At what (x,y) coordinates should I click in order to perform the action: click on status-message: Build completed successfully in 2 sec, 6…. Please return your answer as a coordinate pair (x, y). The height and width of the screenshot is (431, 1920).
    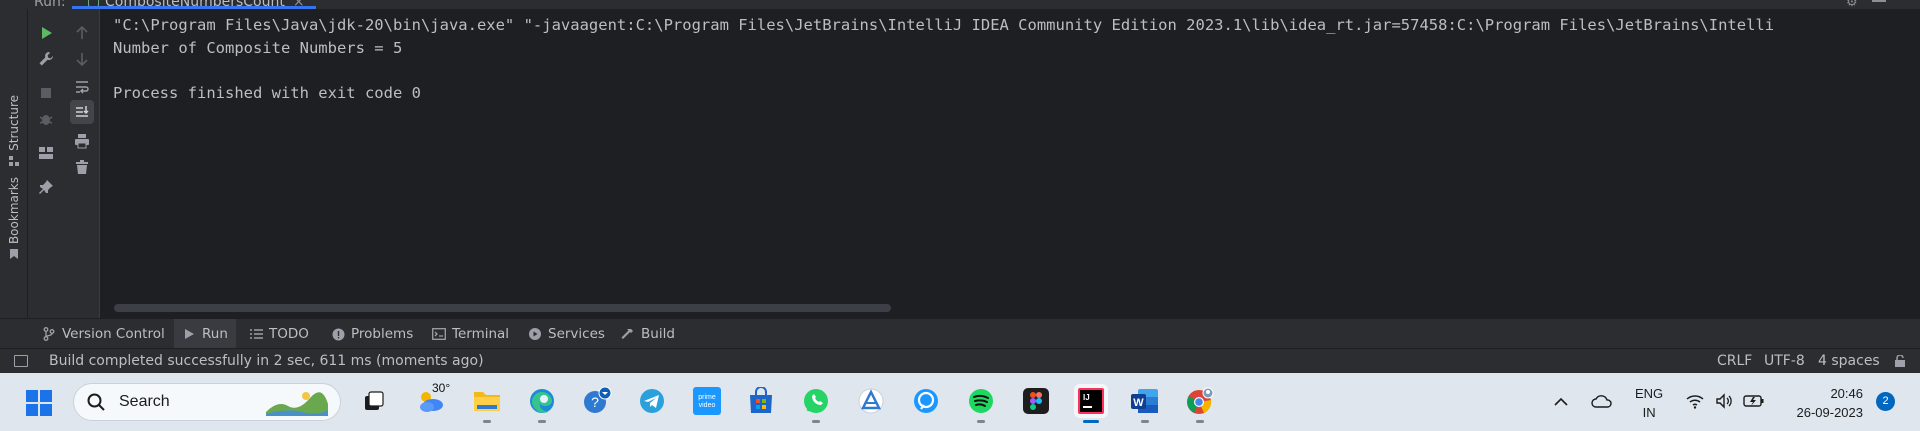
    Looking at the image, I should click on (266, 361).